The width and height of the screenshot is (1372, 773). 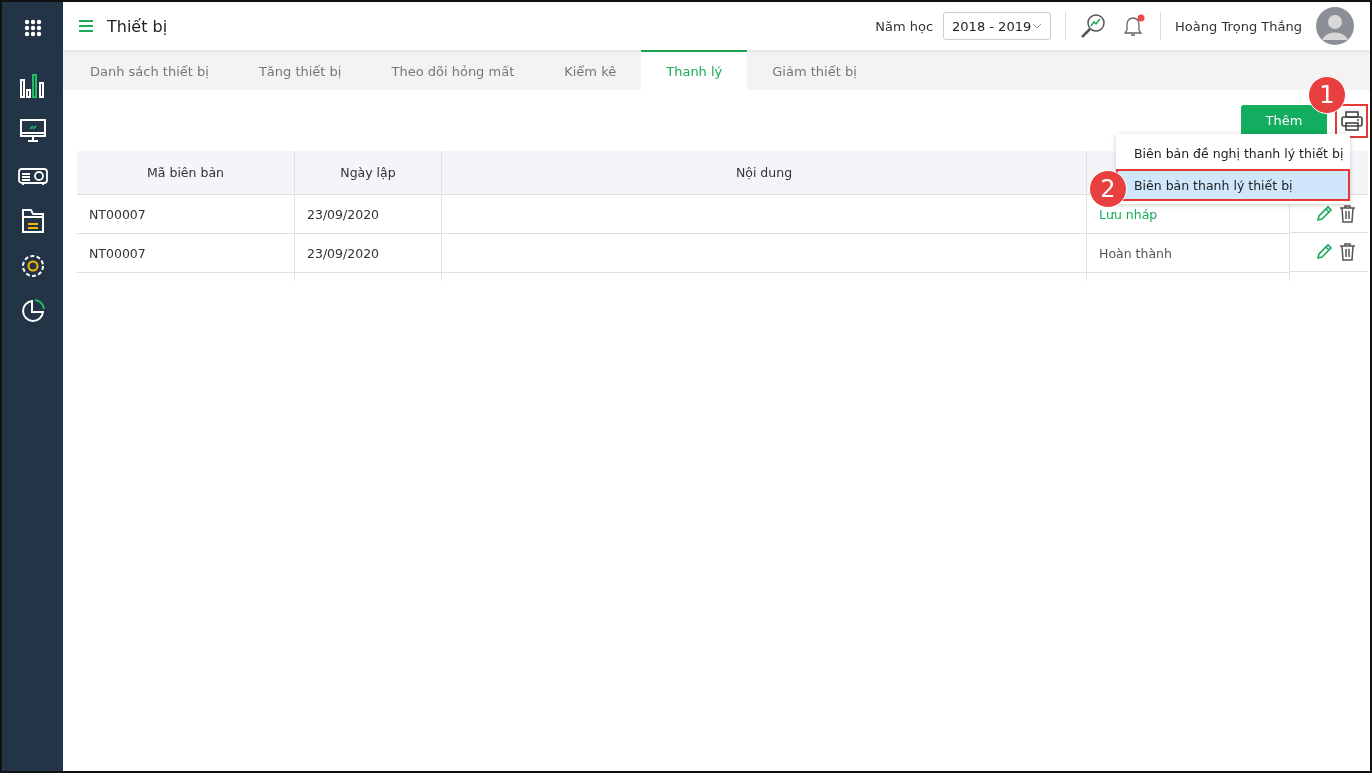 I want to click on settings-icon, so click(x=32, y=265).